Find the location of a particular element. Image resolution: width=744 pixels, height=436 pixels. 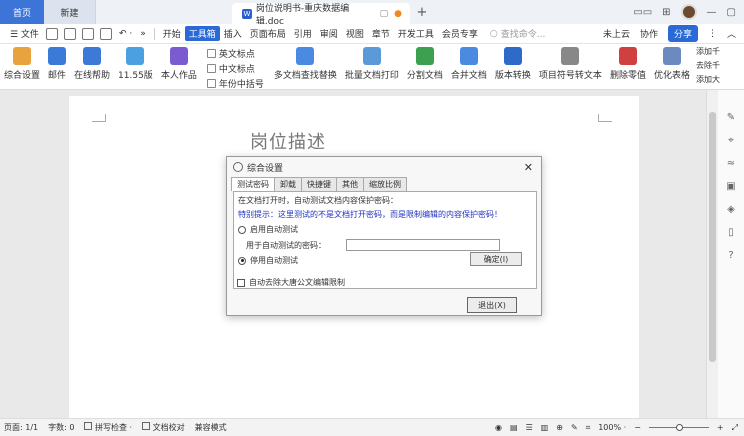

tab-other: 其他 is located at coordinates (350, 184).